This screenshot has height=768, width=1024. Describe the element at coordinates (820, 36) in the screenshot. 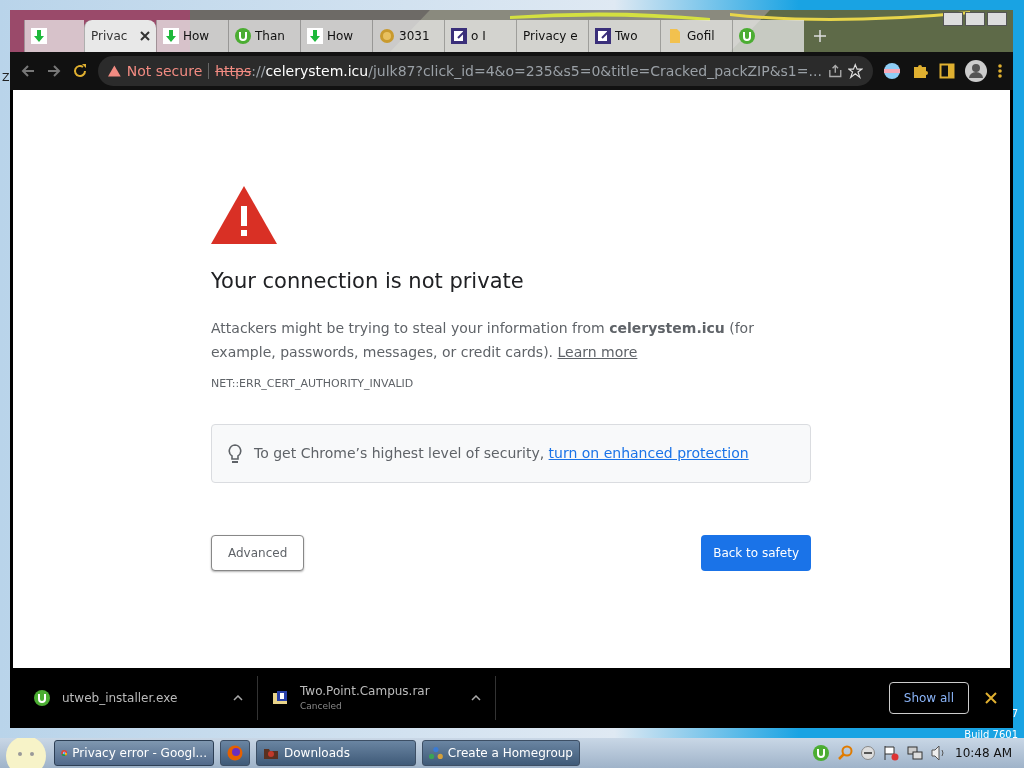

I see `new-tab-icon` at that location.